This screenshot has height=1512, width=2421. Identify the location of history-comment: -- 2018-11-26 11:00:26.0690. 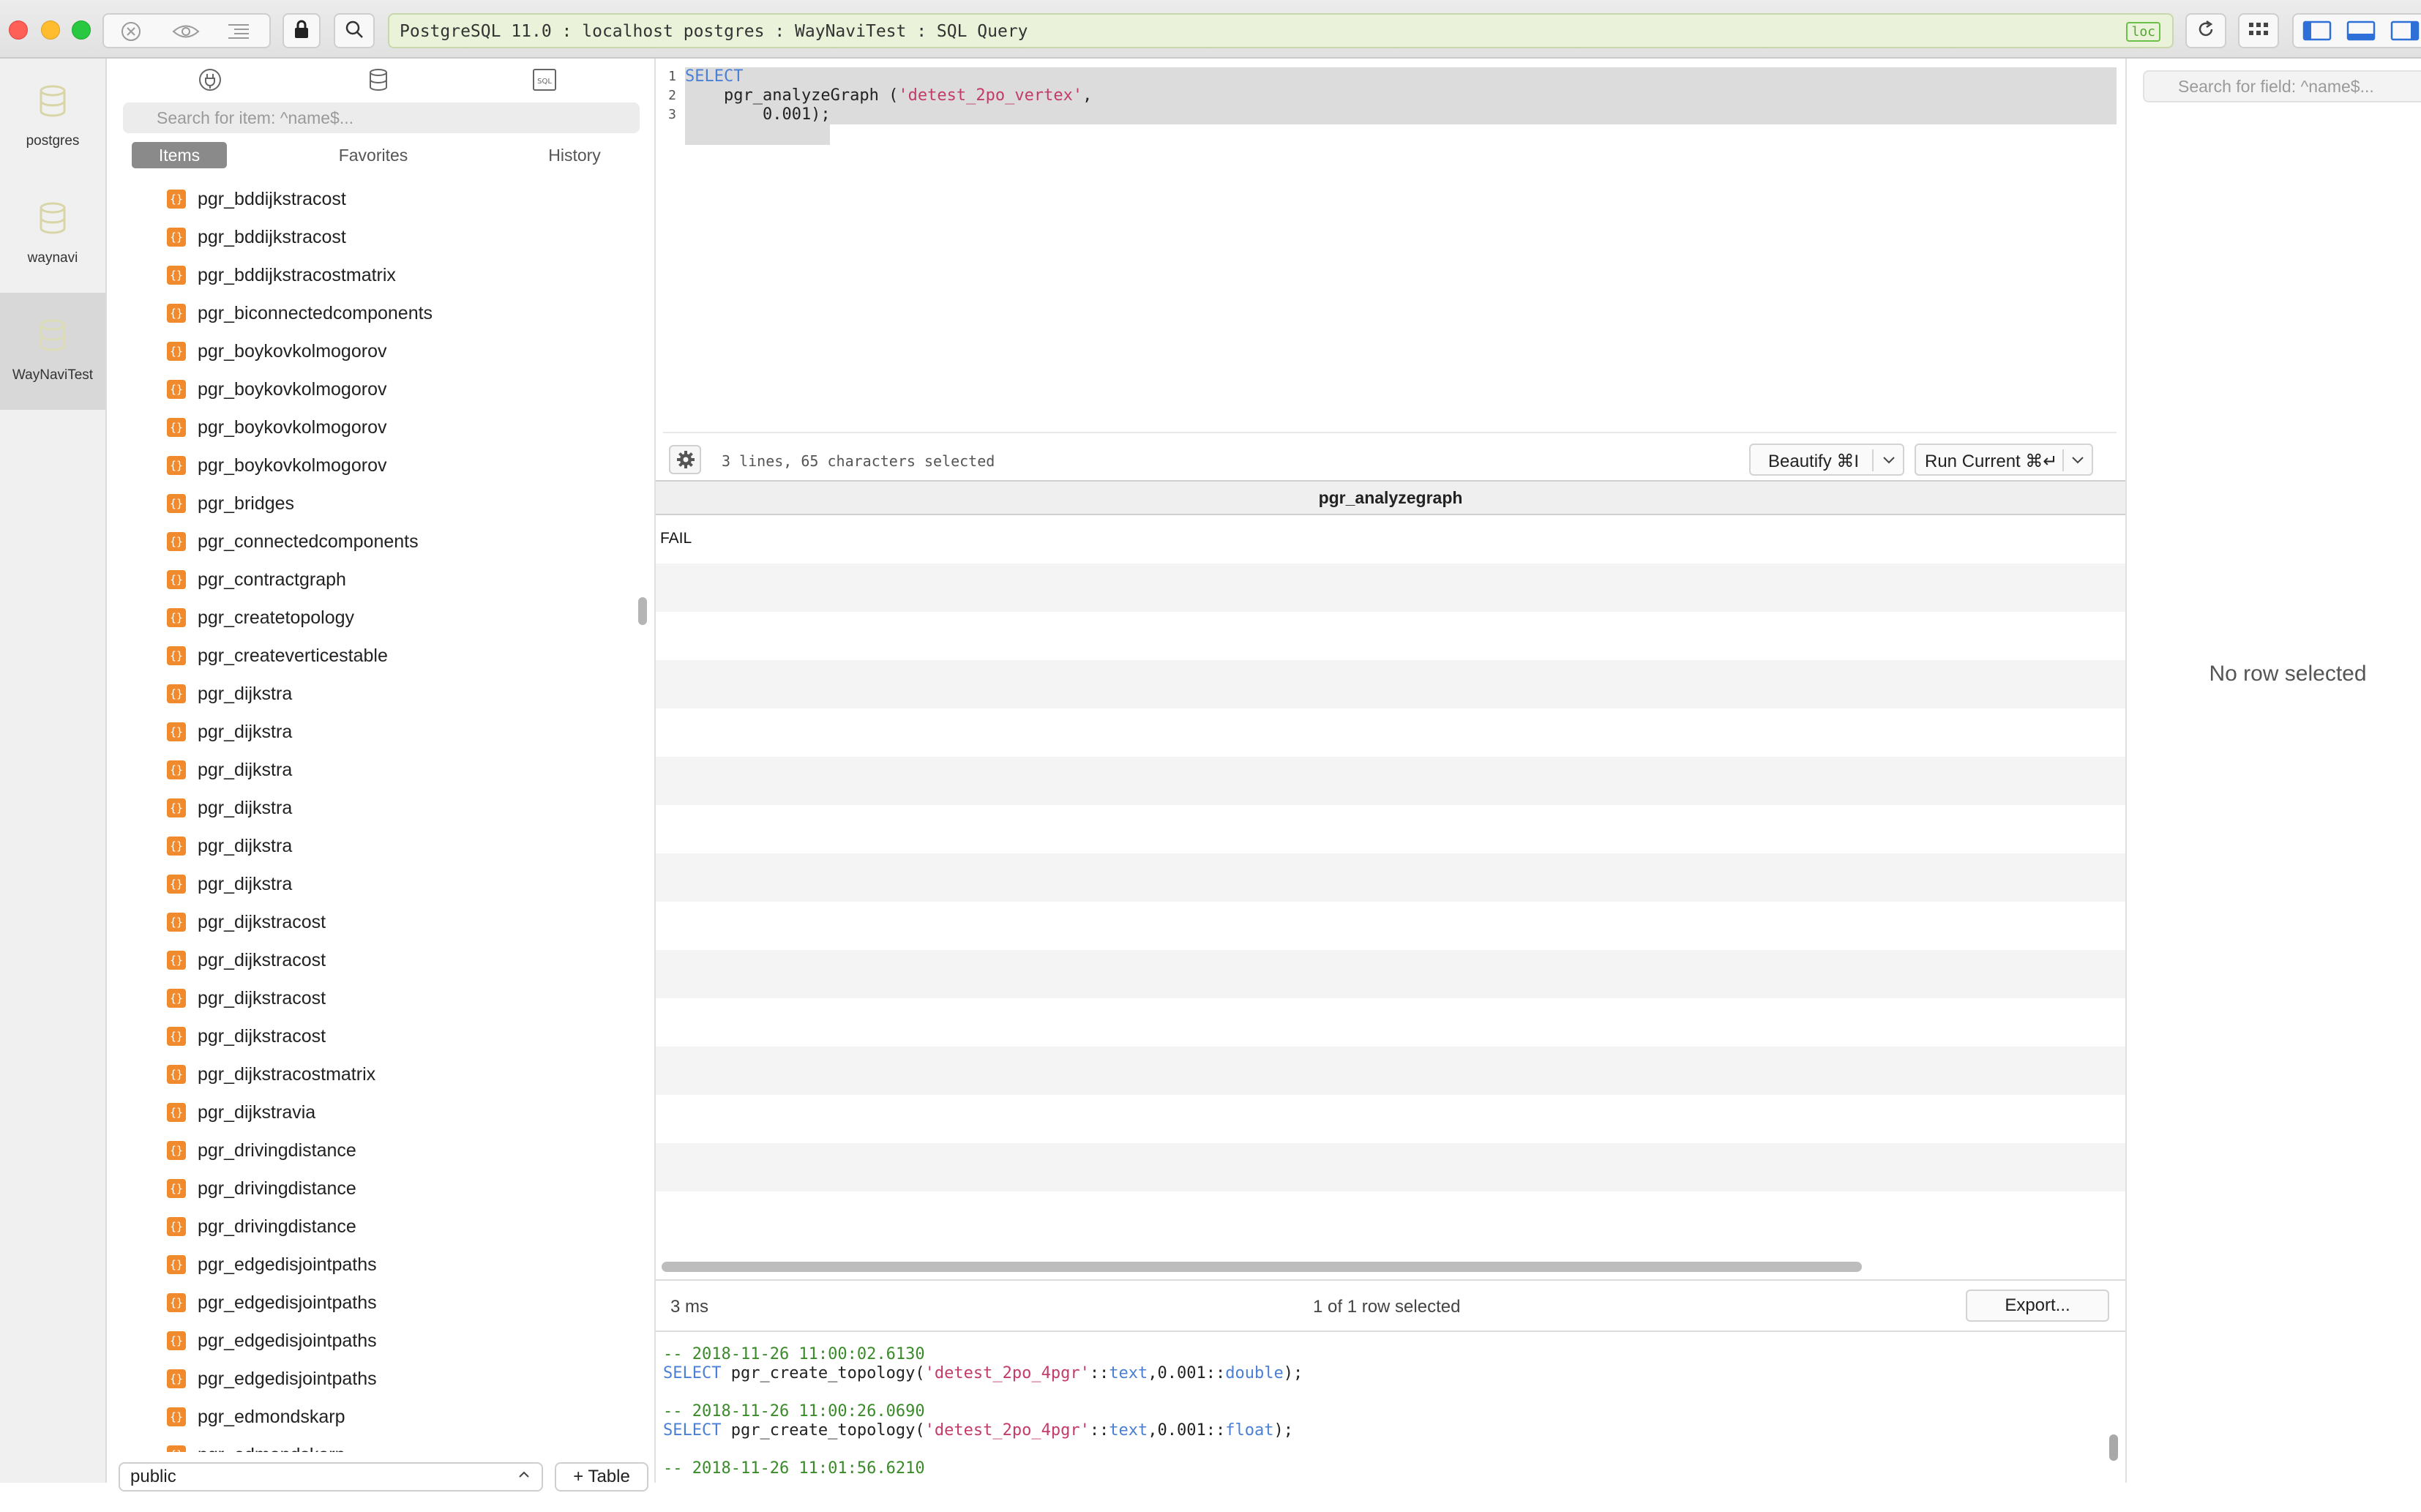
(794, 1411).